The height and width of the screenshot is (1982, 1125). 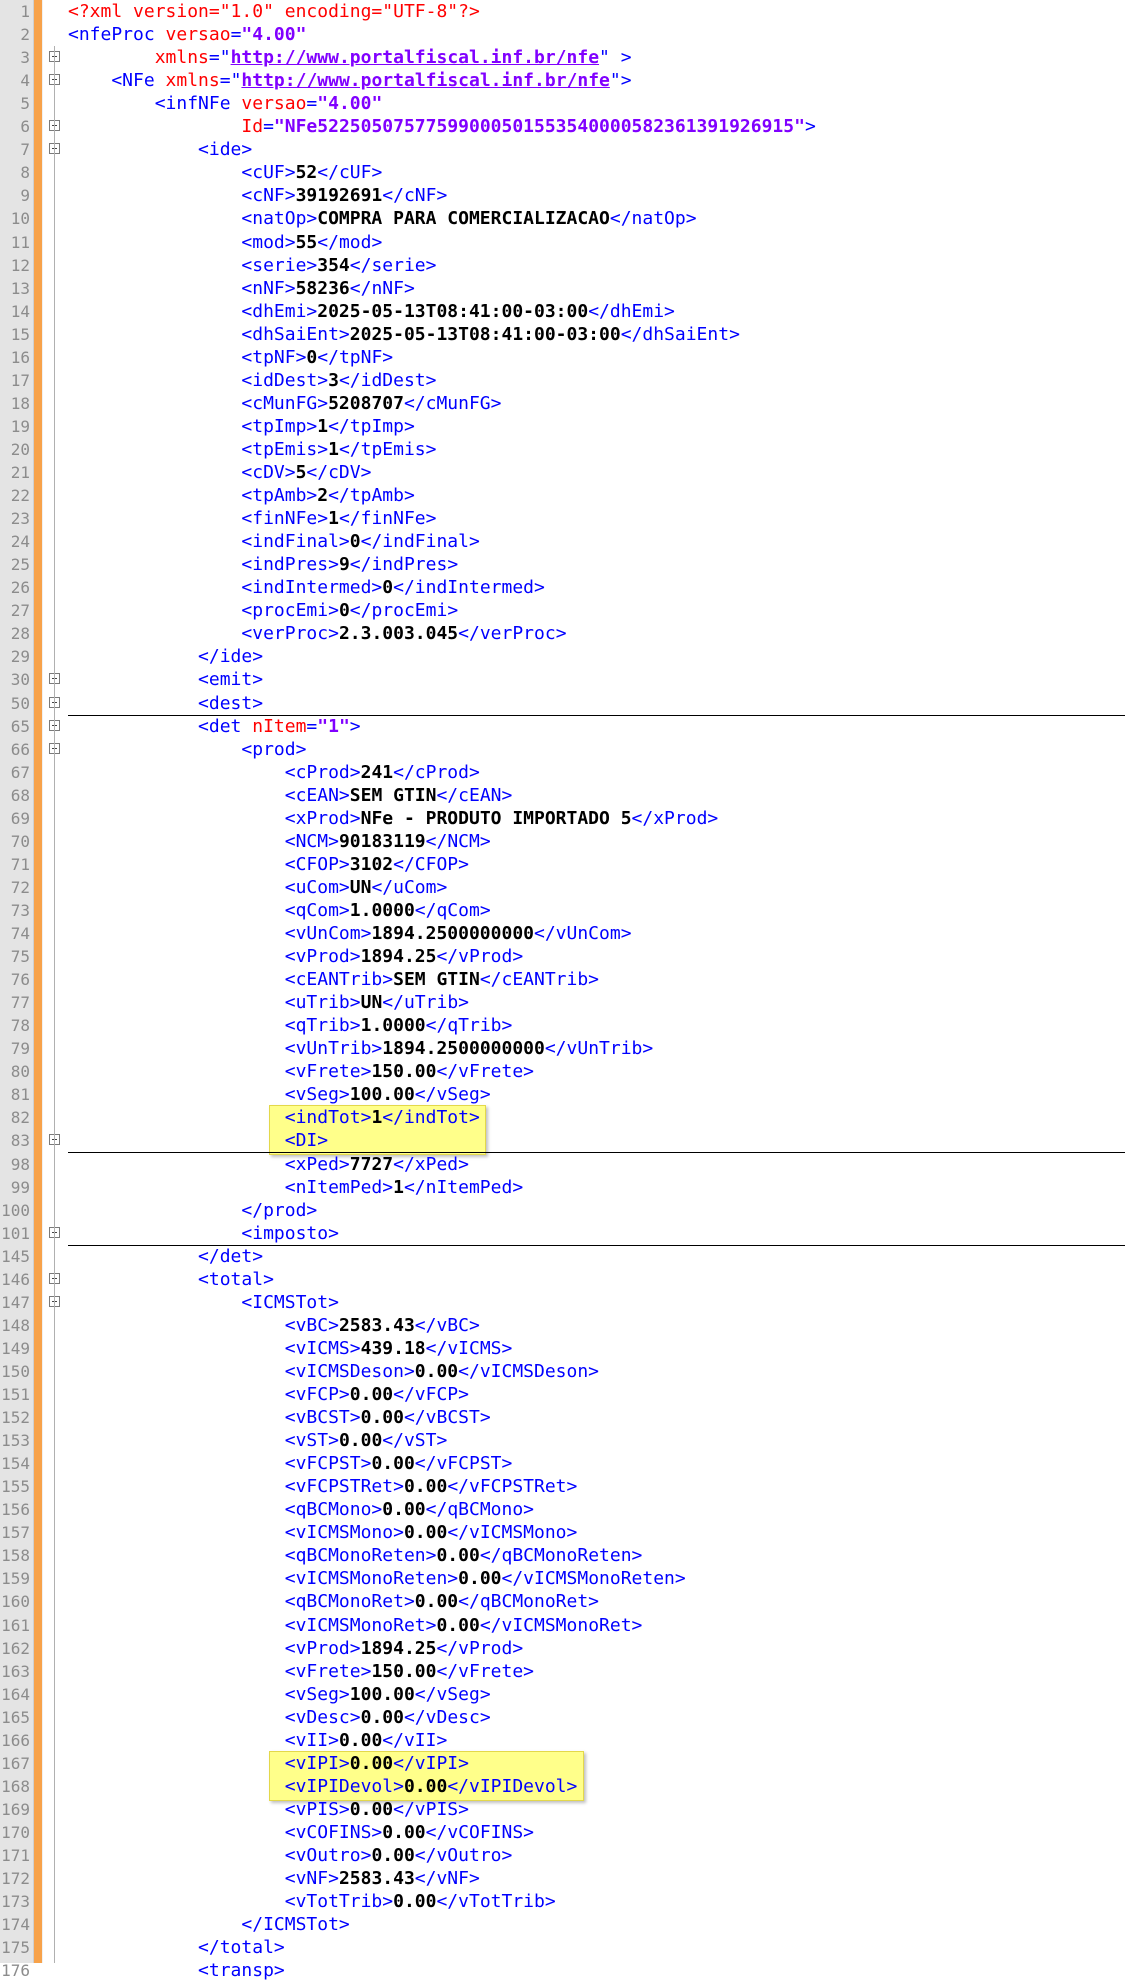 I want to click on code-line: 17 <idDest>3</idDest>, so click(x=562, y=380).